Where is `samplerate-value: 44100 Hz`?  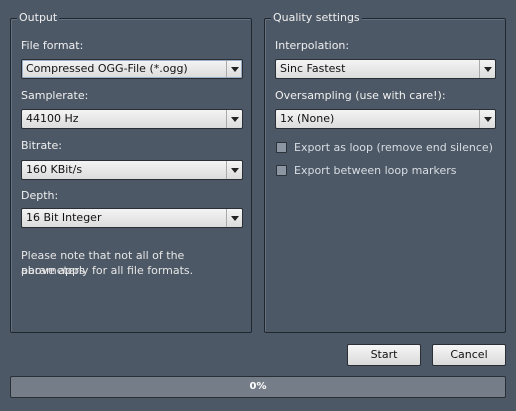 samplerate-value: 44100 Hz is located at coordinates (52, 118).